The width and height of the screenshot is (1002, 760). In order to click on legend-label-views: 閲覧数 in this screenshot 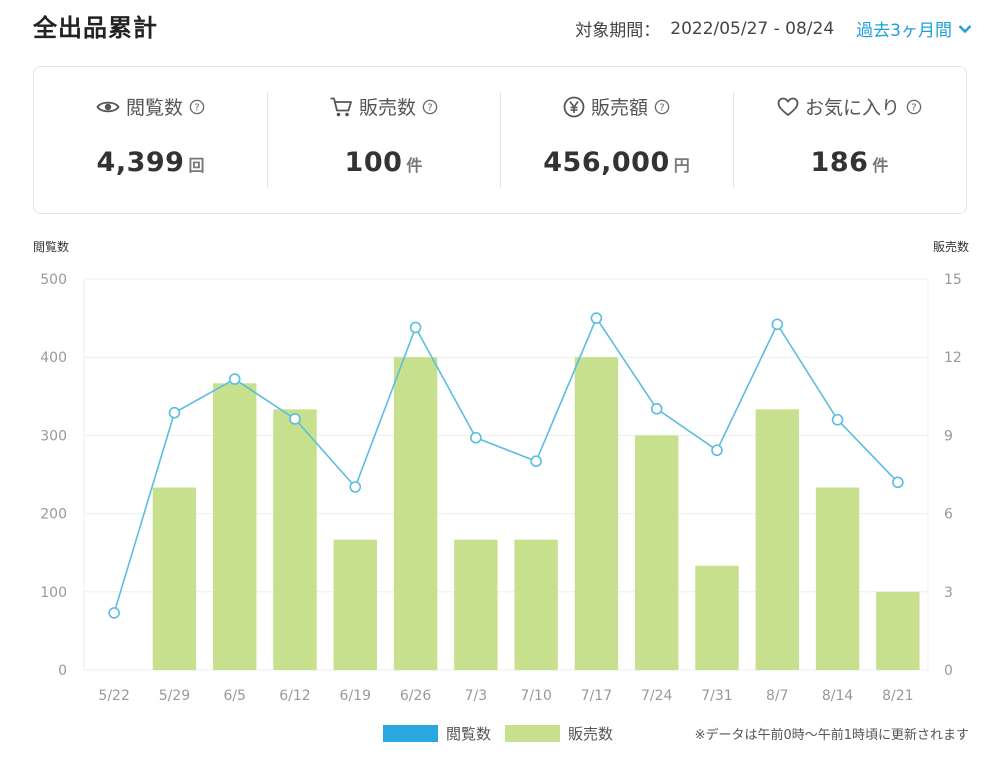, I will do `click(469, 734)`.